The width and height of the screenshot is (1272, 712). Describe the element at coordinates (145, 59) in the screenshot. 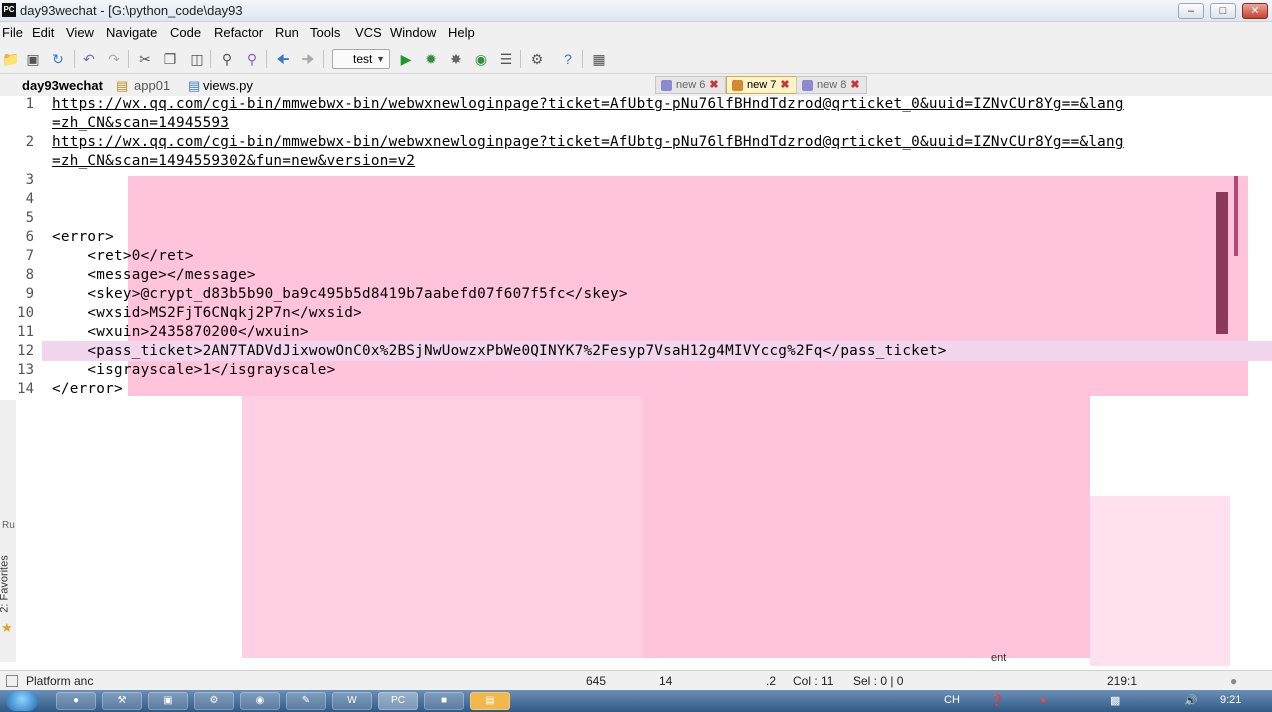

I see `cut-icon: ✂` at that location.